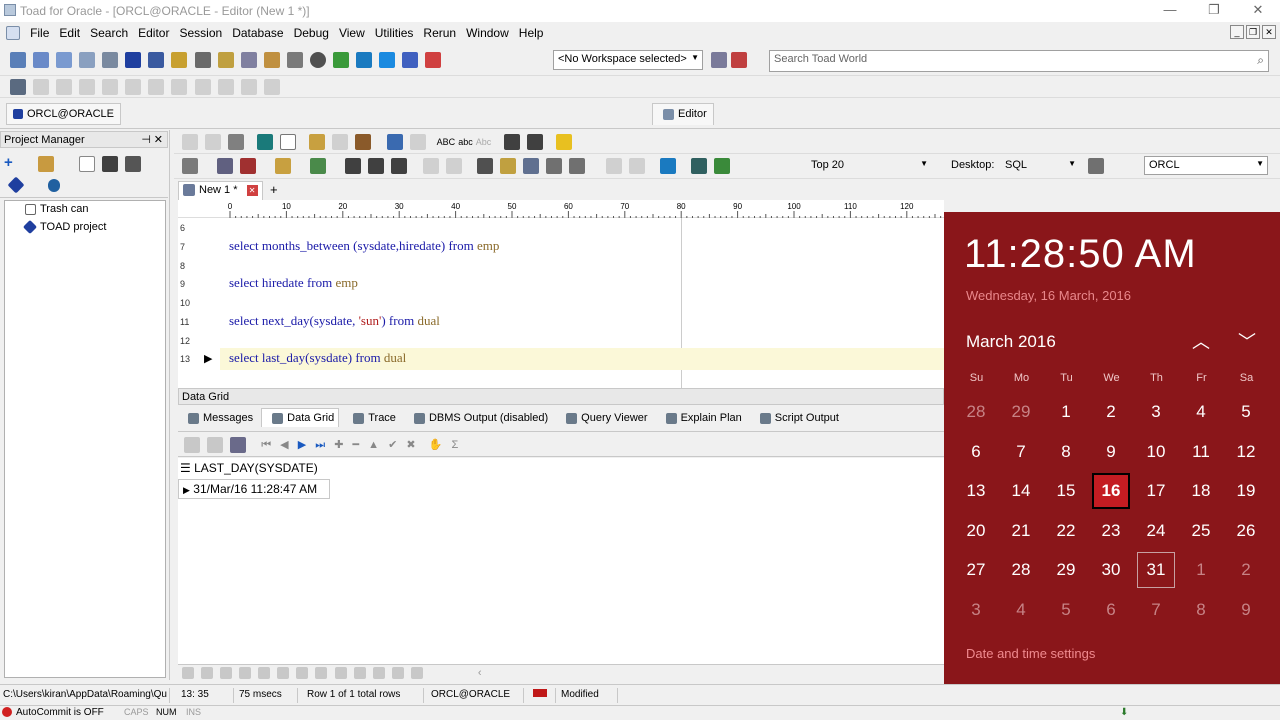 This screenshot has height=720, width=1280. What do you see at coordinates (41, 60) in the screenshot?
I see `connections-icon` at bounding box center [41, 60].